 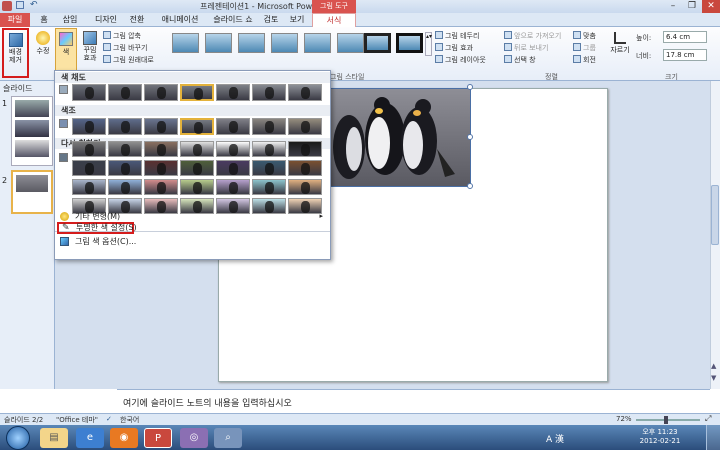 What do you see at coordinates (17, 88) in the screenshot?
I see `slides-pane-tab: 슬라이드` at bounding box center [17, 88].